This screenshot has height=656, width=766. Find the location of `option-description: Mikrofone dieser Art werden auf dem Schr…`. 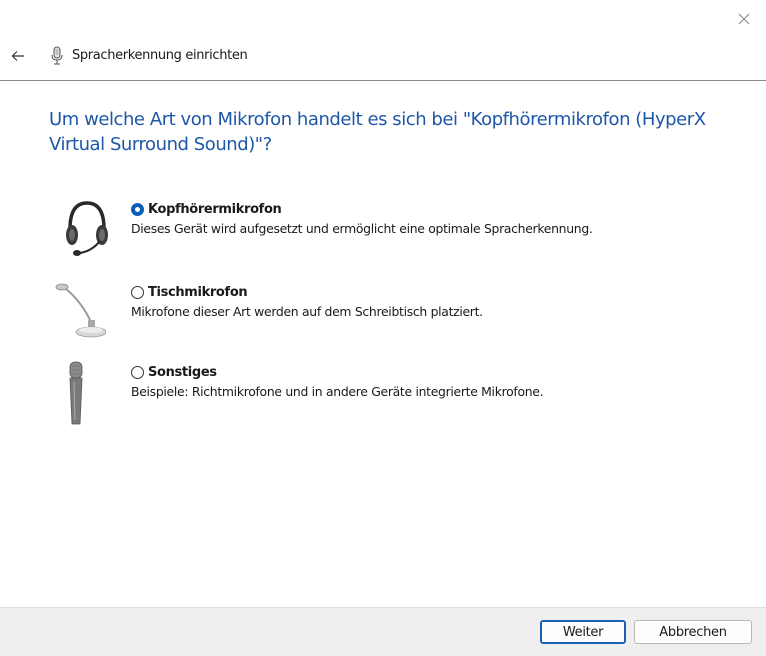

option-description: Mikrofone dieser Art werden auf dem Schr… is located at coordinates (307, 311).